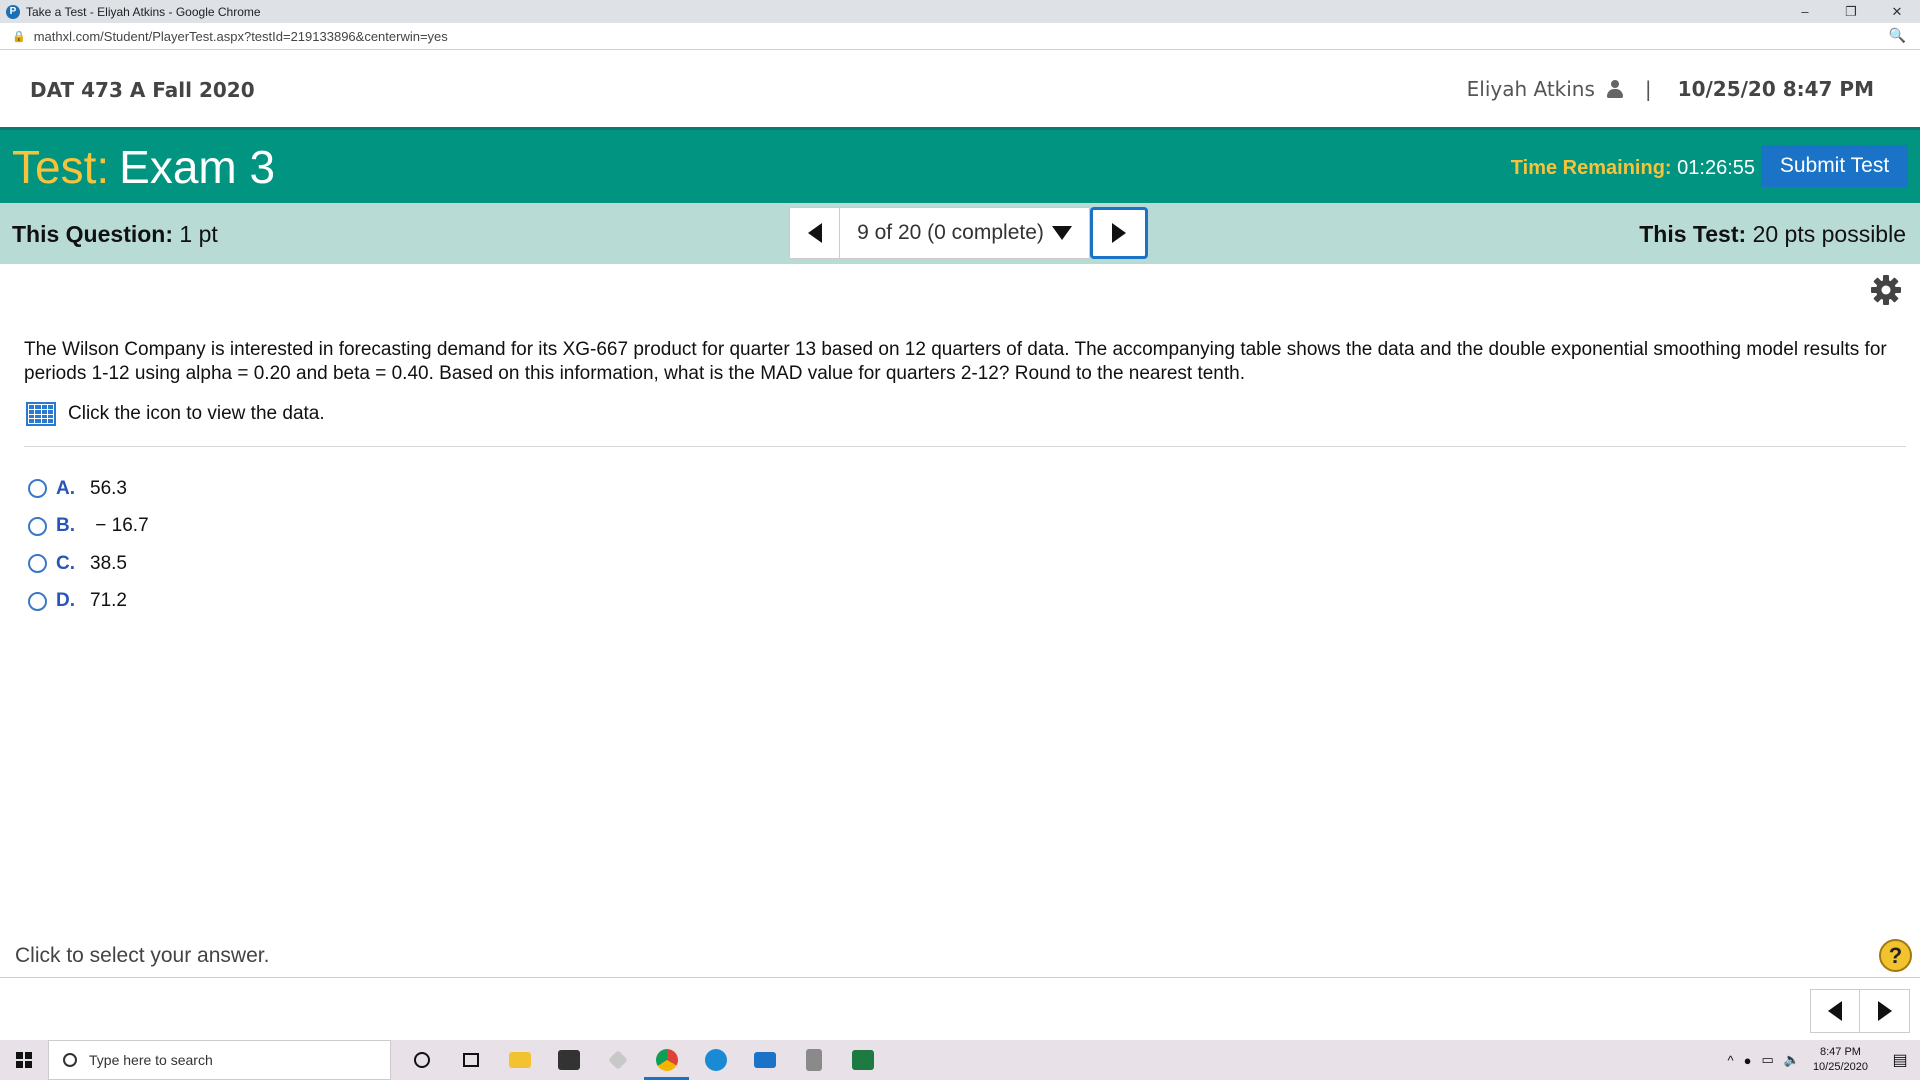  What do you see at coordinates (88, 602) in the screenshot?
I see `choice-d: D. 71.2` at bounding box center [88, 602].